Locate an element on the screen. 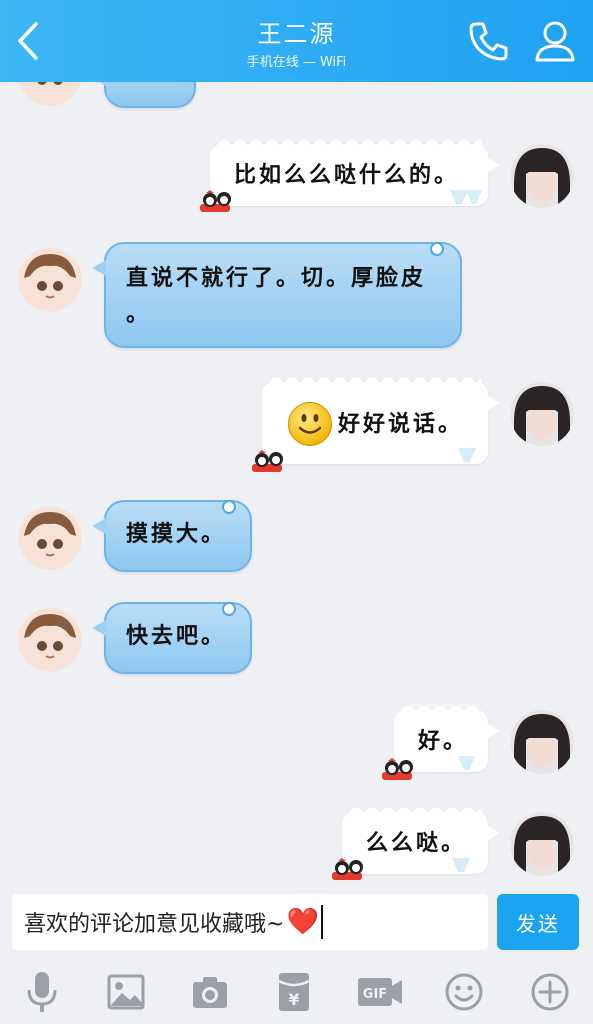 The image size is (593, 1024). red-packet-icon: ¥ is located at coordinates (294, 992).